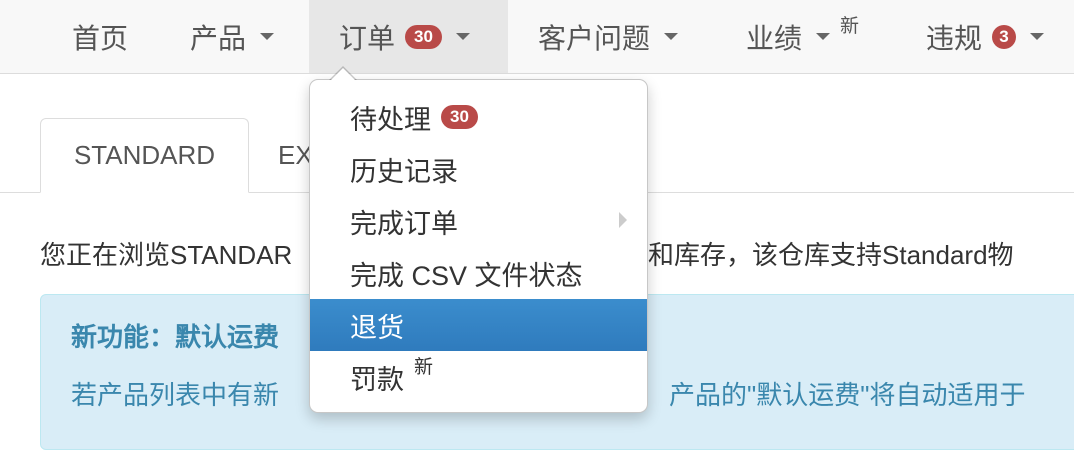 The width and height of the screenshot is (1074, 466). I want to click on menu-item-label: 历史记录, so click(404, 171).